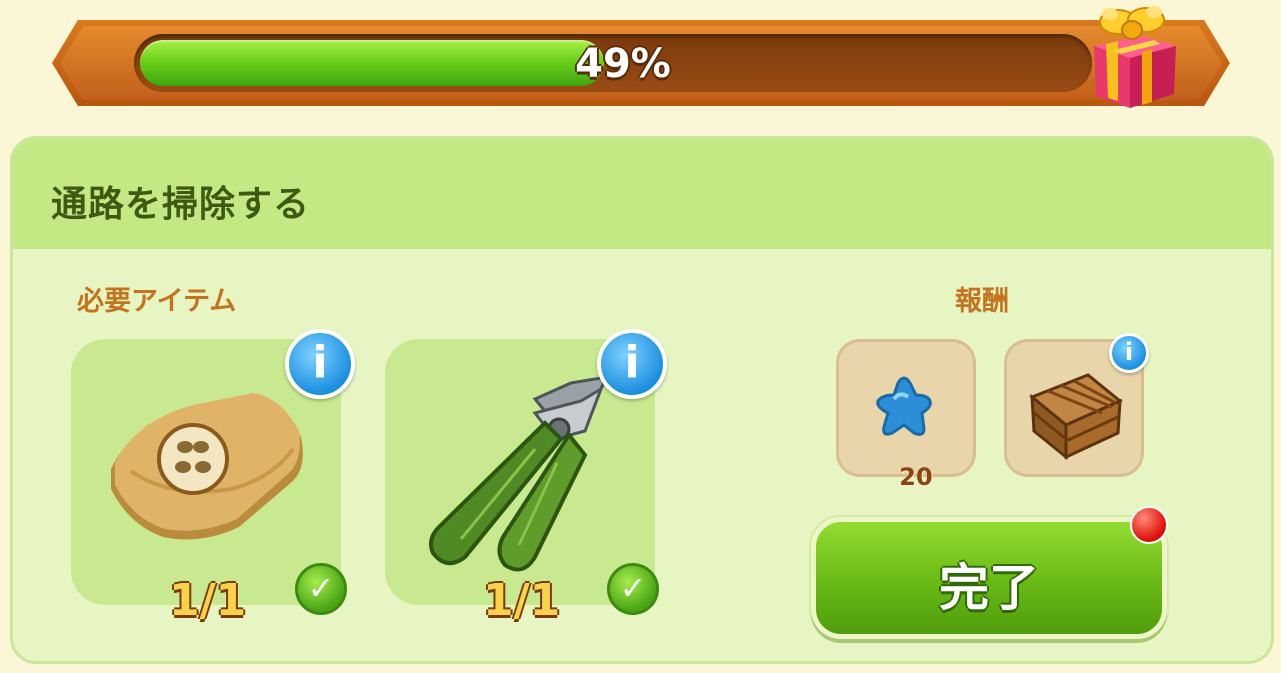 The width and height of the screenshot is (1281, 673). I want to click on blue-star-icon, so click(904, 406).